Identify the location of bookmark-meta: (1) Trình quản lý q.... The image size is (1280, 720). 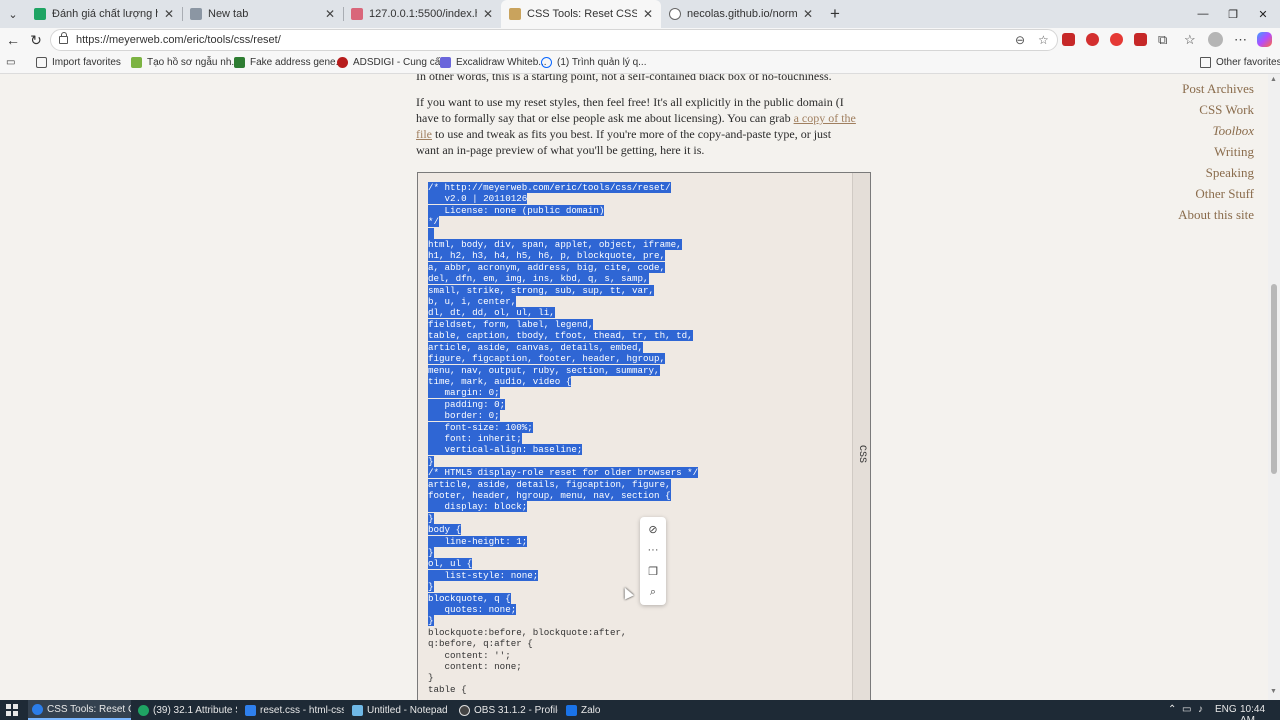
(594, 62).